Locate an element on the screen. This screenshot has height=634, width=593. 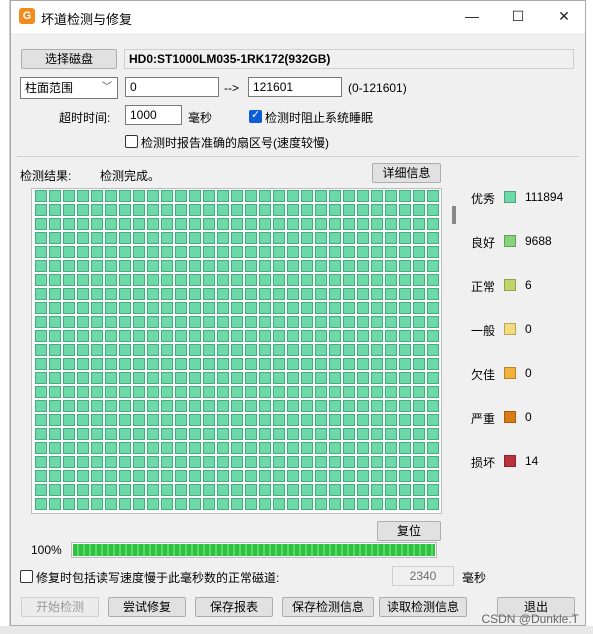
load-check-info-button: 读取检测信息 is located at coordinates (423, 607).